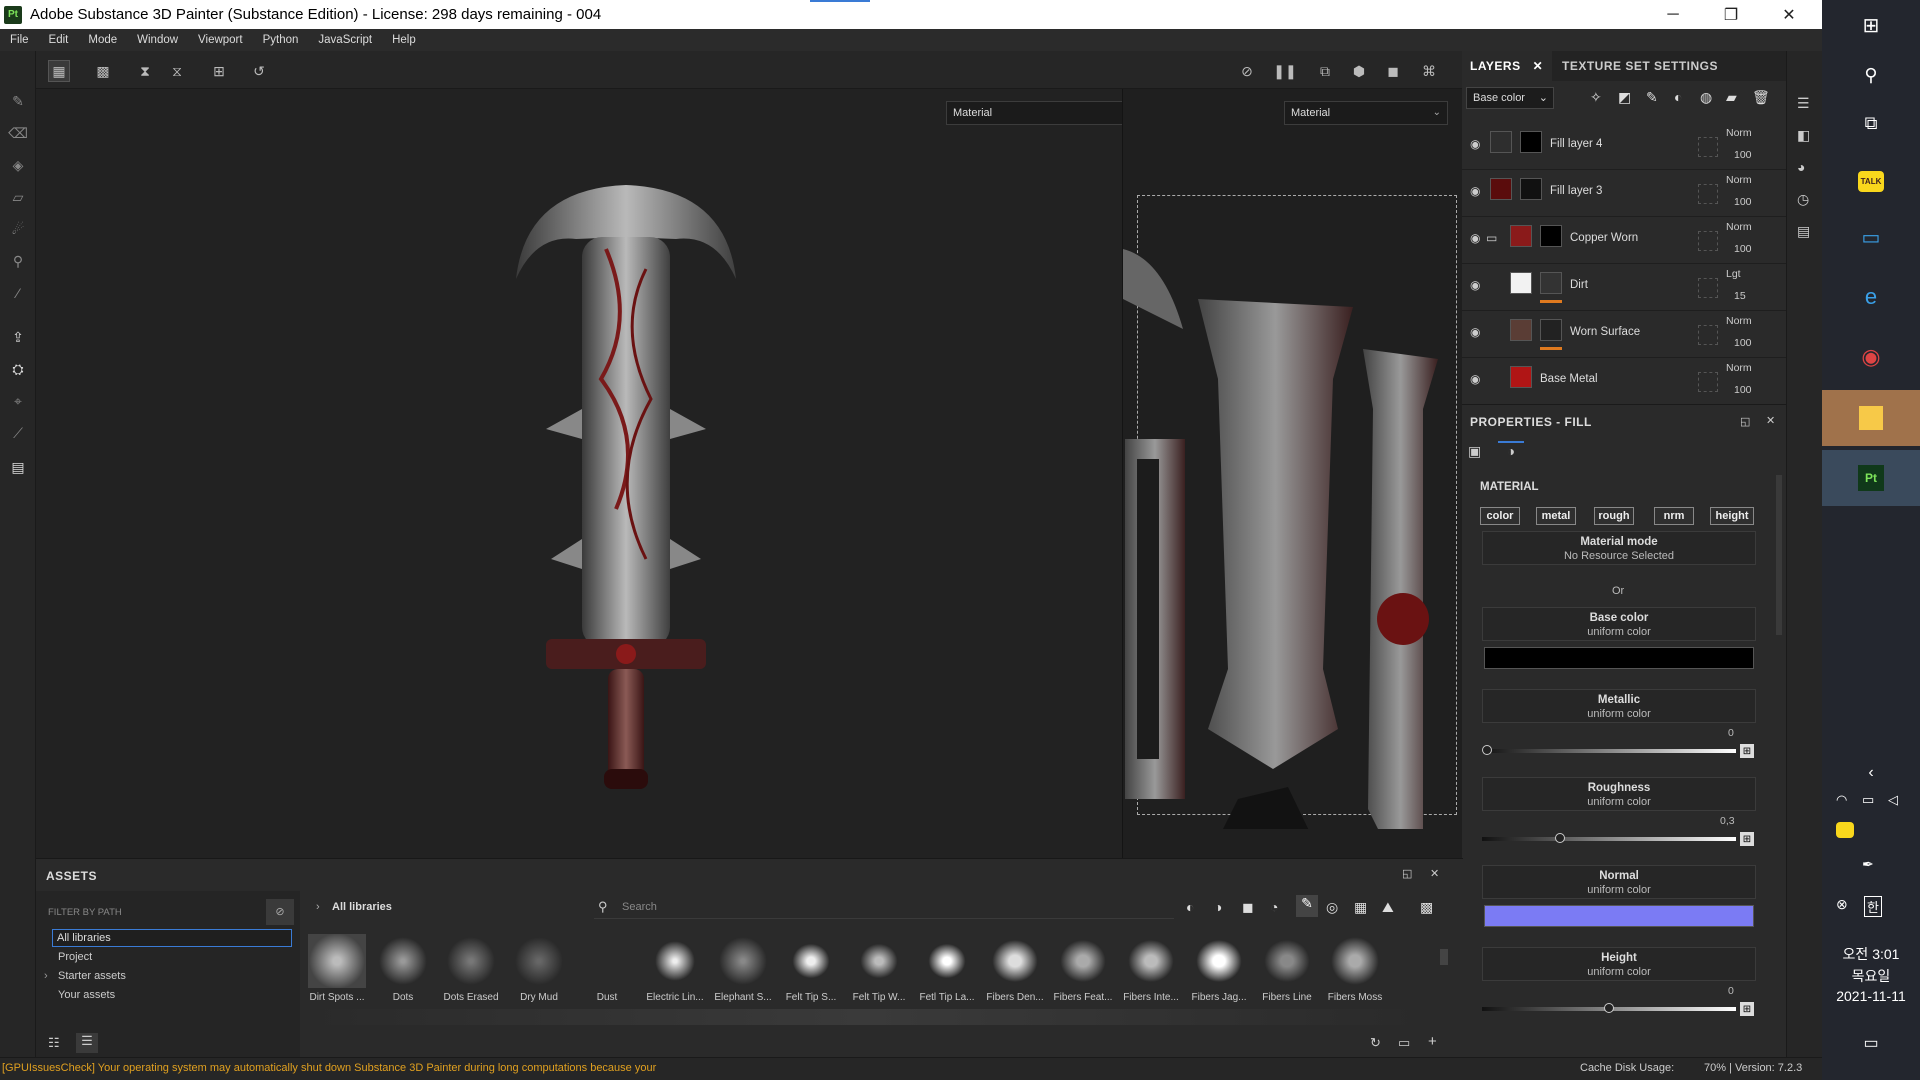  I want to click on new-library-icon: ▭, so click(1404, 1043).